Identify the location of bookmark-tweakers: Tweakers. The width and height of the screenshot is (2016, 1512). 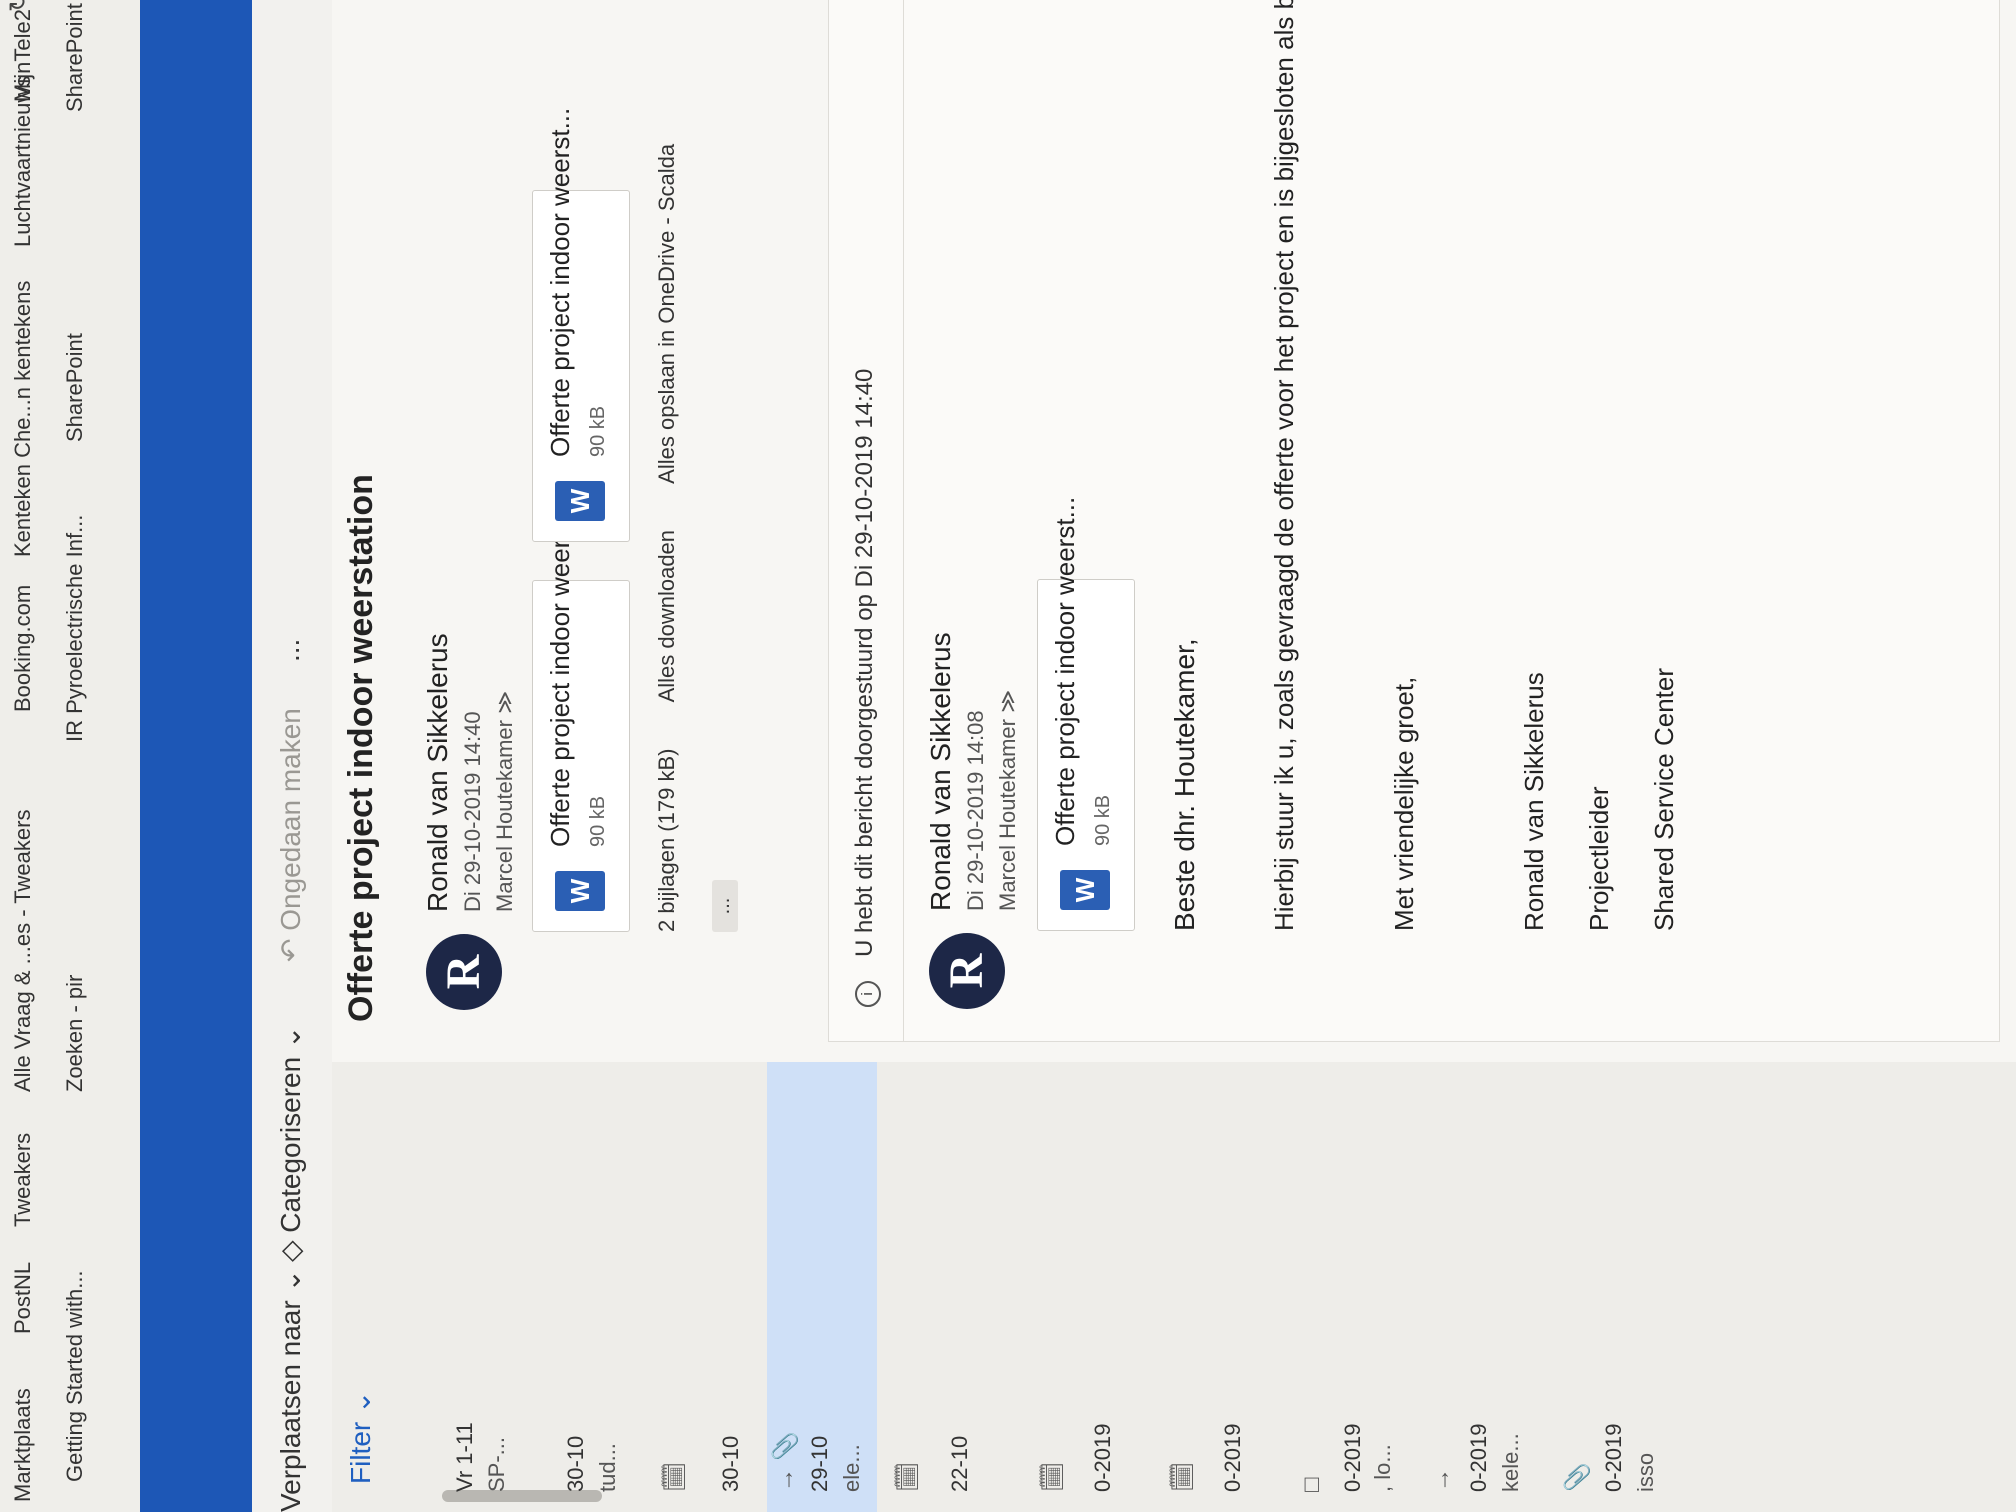
(23, 1180).